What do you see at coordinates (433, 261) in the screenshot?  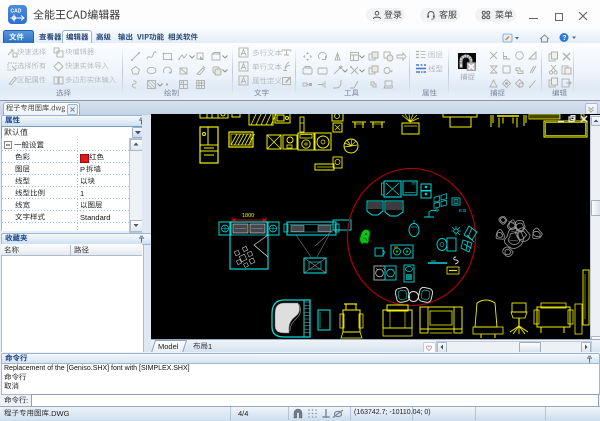 I see `svg-text: um` at bounding box center [433, 261].